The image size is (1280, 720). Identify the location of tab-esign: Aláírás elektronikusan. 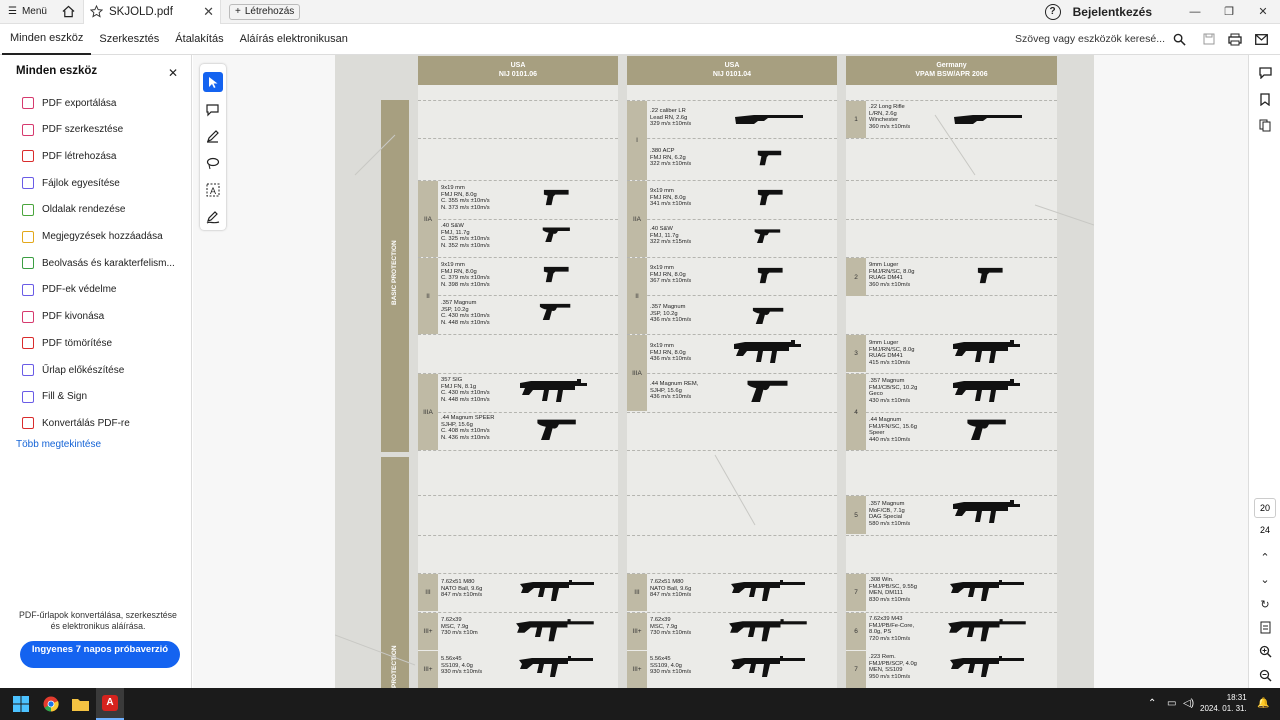
(294, 39).